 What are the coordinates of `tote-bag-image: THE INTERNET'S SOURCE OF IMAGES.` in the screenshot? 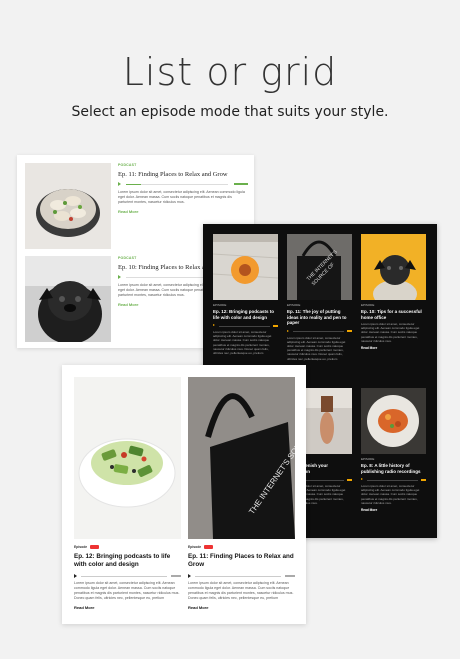 It's located at (241, 458).